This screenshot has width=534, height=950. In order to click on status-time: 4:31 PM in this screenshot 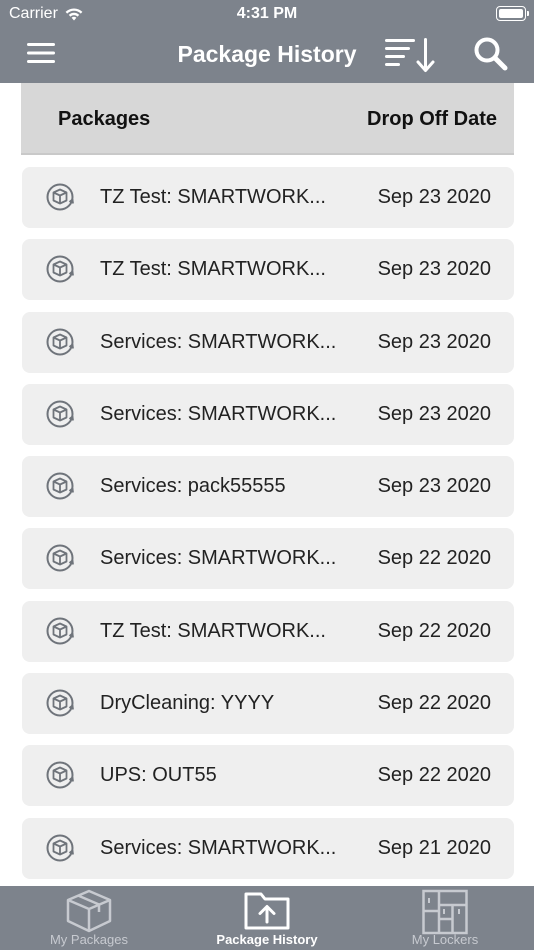, I will do `click(267, 13)`.